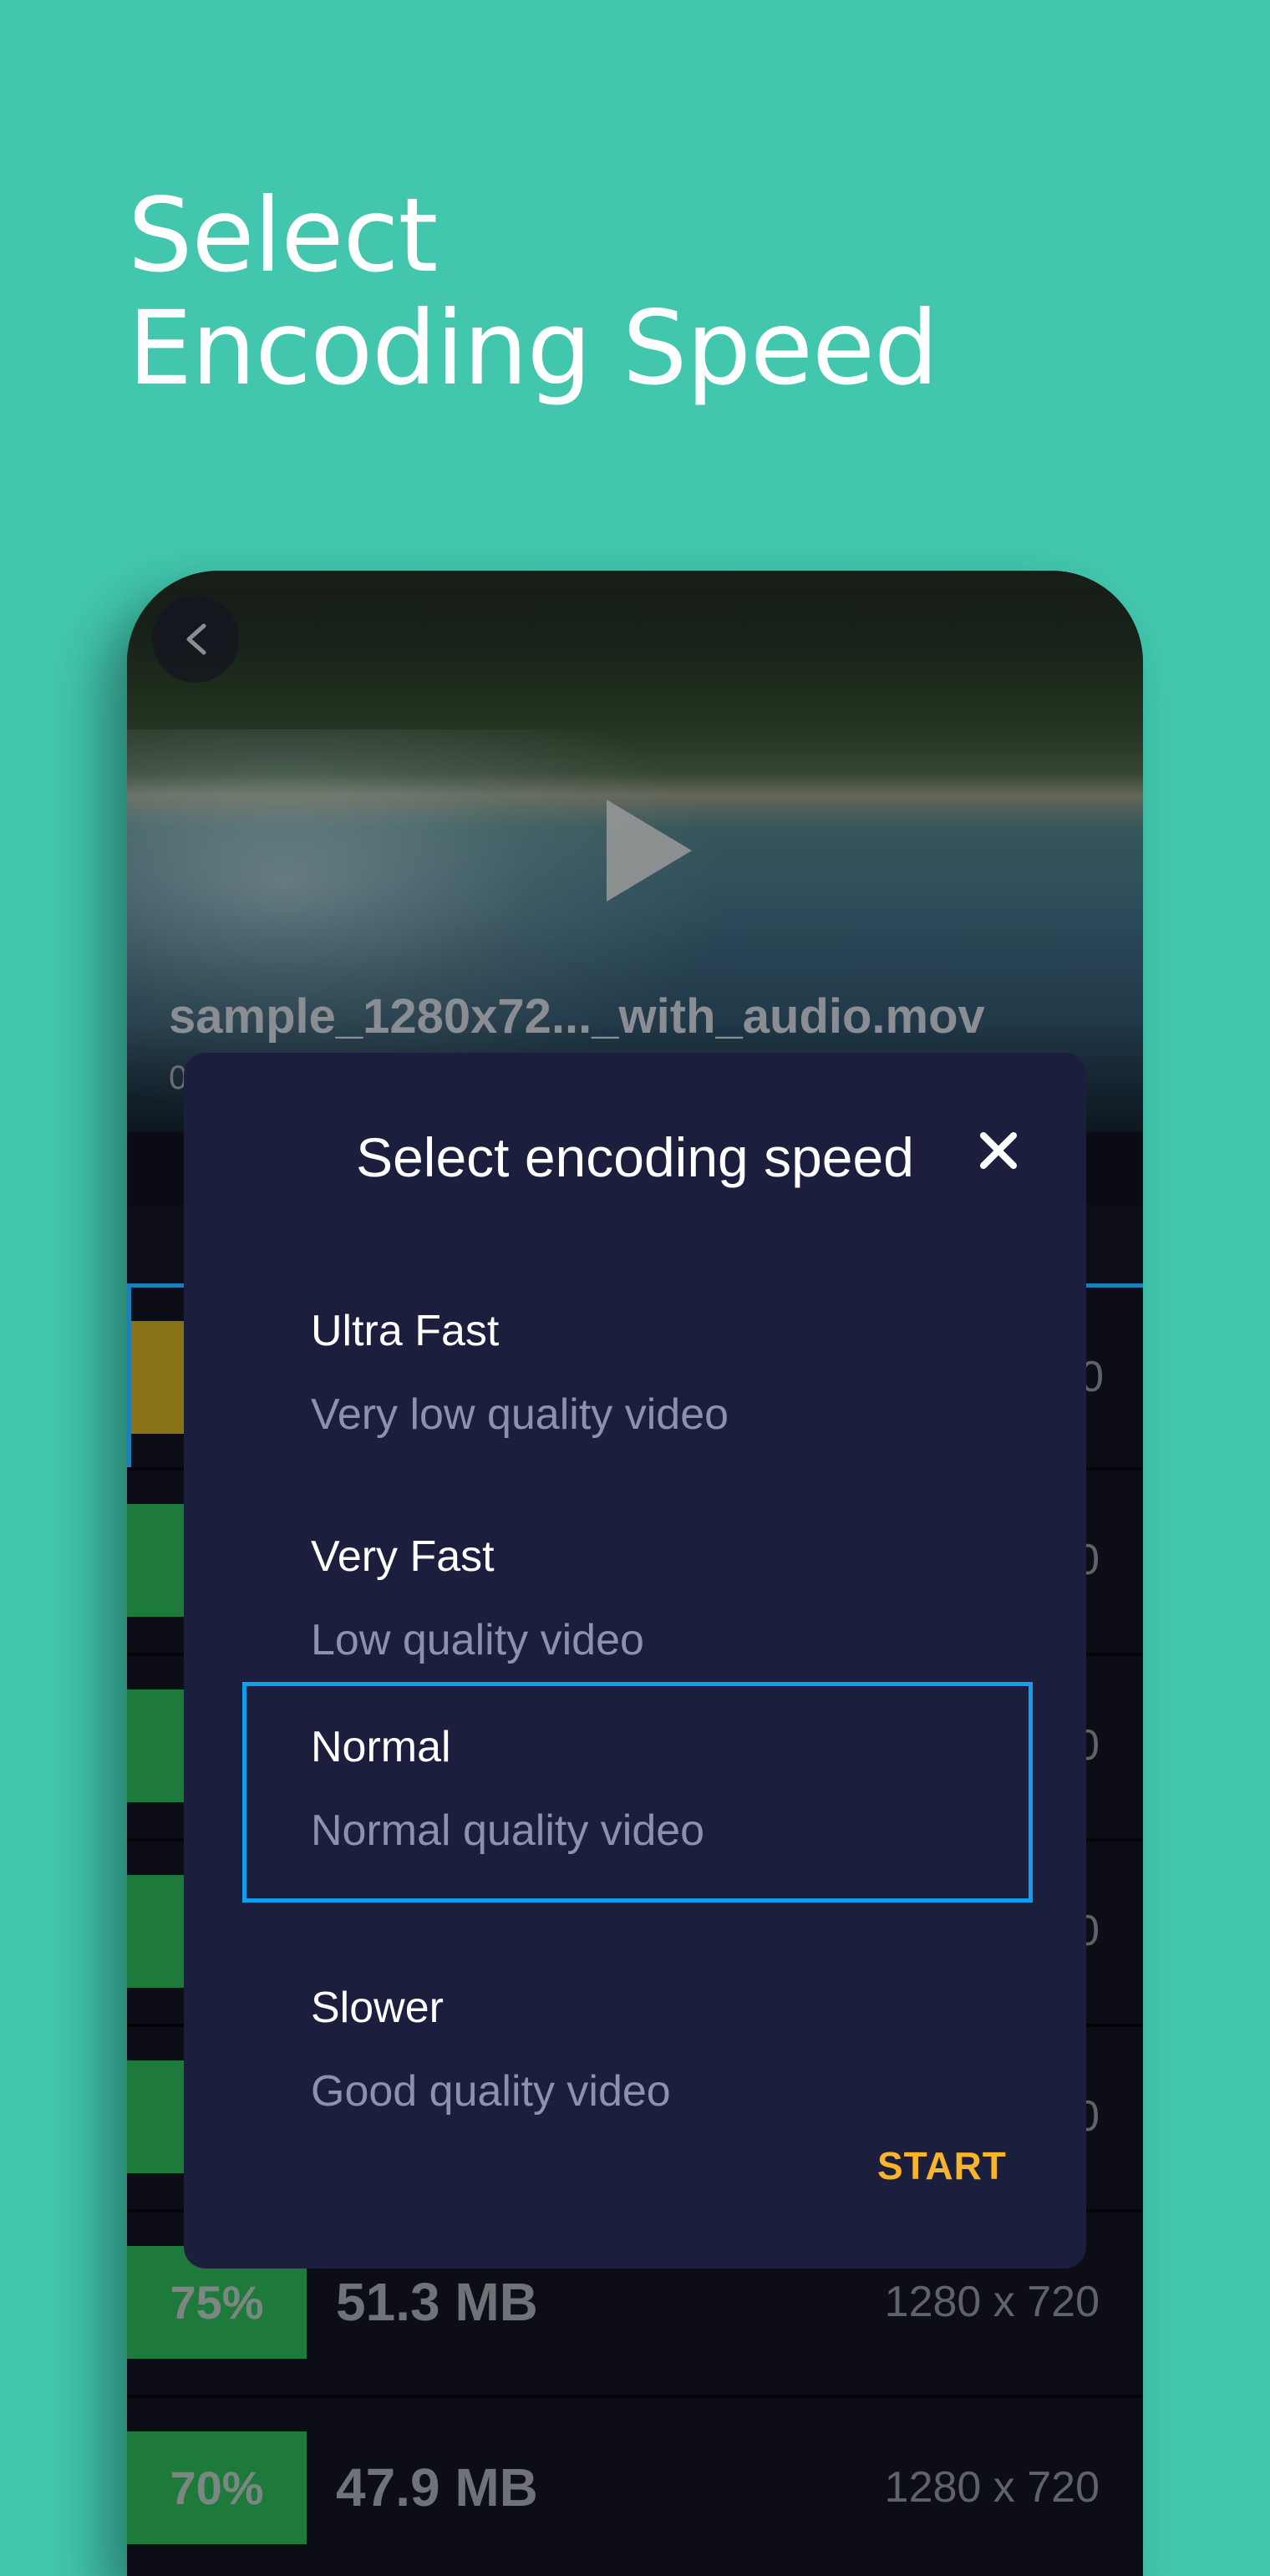 The width and height of the screenshot is (1270, 2576). I want to click on option-name: Normal, so click(381, 1747).